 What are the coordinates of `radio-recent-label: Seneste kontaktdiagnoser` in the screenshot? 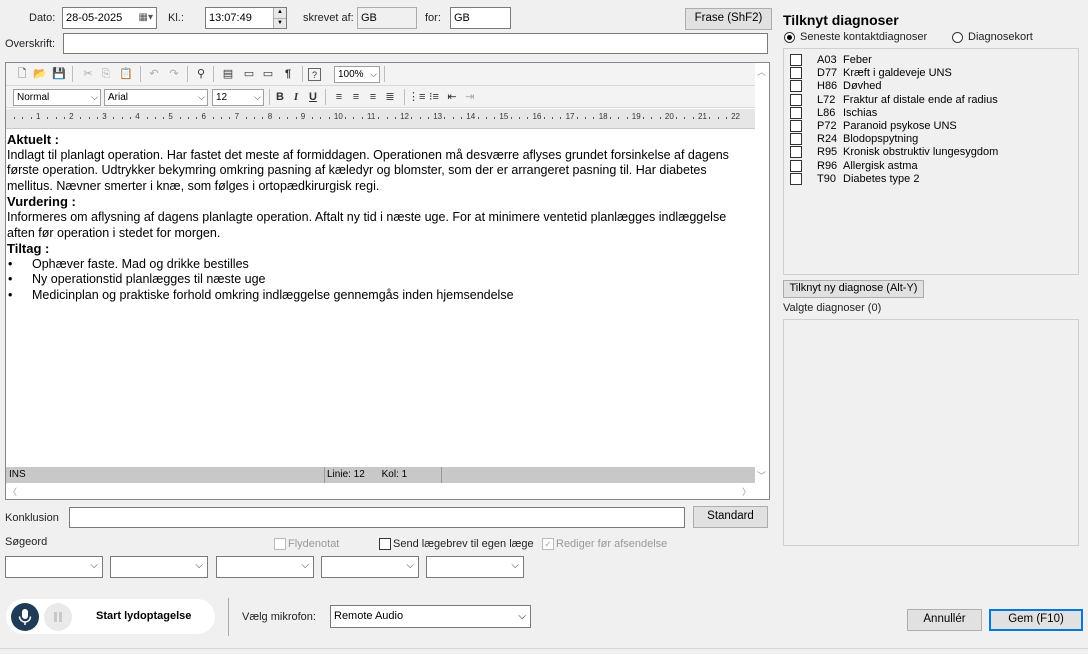 It's located at (863, 37).